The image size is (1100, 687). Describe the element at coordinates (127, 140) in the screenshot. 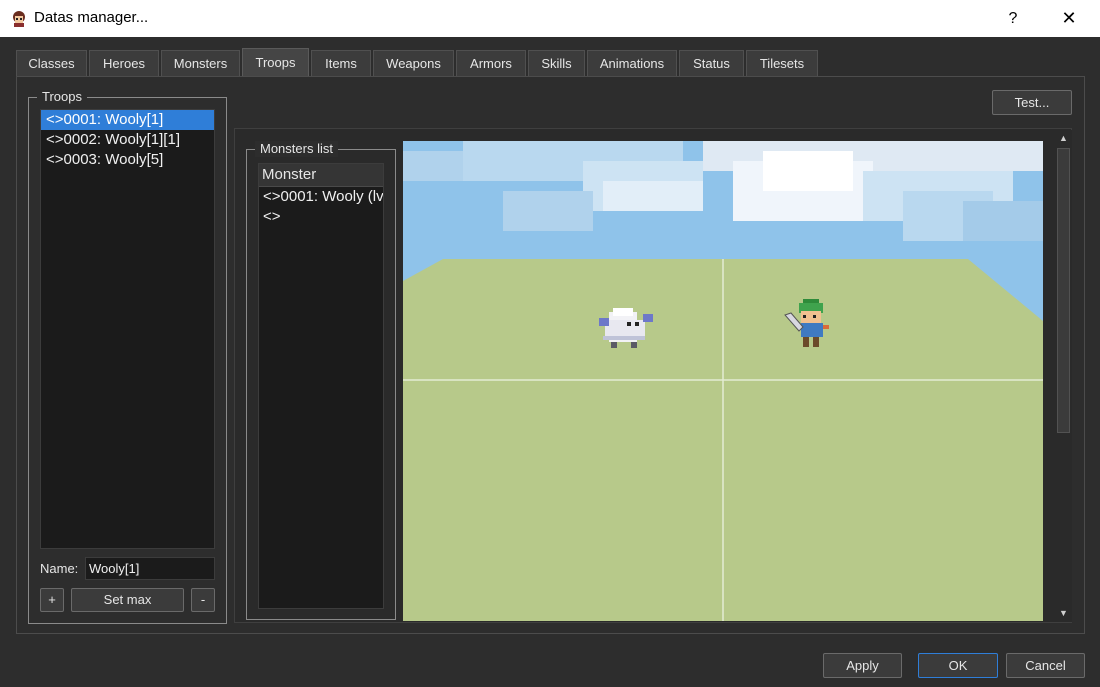

I see `list-item: <>0002: Wooly[1][1]` at that location.